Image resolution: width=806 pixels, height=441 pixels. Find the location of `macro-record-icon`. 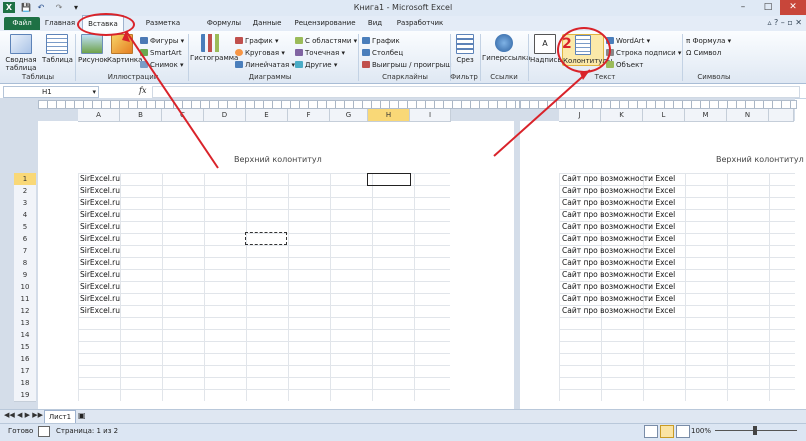

macro-record-icon is located at coordinates (44, 431).